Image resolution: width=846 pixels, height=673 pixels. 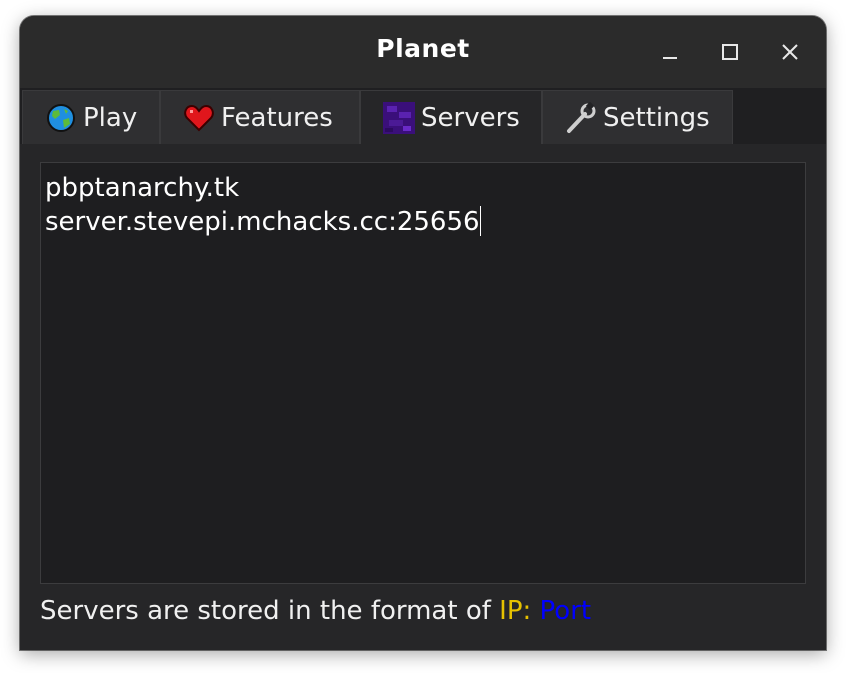 What do you see at coordinates (531, 611) in the screenshot?
I see `format-hint-colon: :` at bounding box center [531, 611].